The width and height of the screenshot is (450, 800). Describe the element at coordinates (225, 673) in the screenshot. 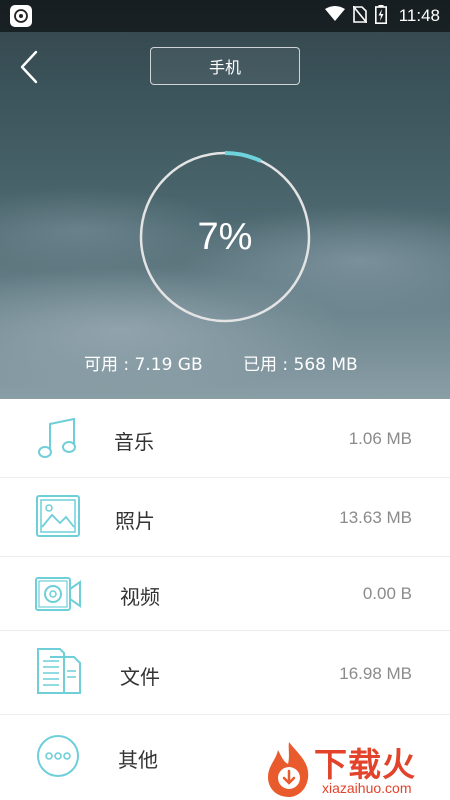

I see `category-row-files: 文件 16.98 MB` at that location.